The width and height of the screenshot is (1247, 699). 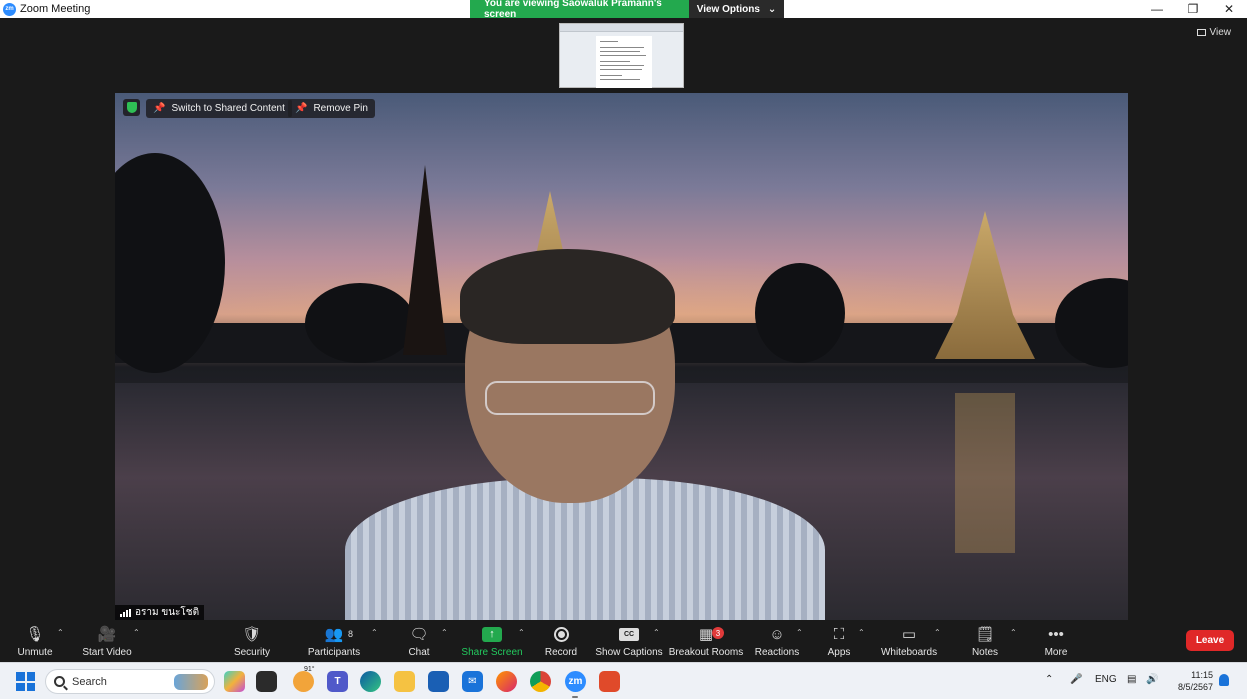 I want to click on captions-options-caret: ⌃, so click(x=656, y=632).